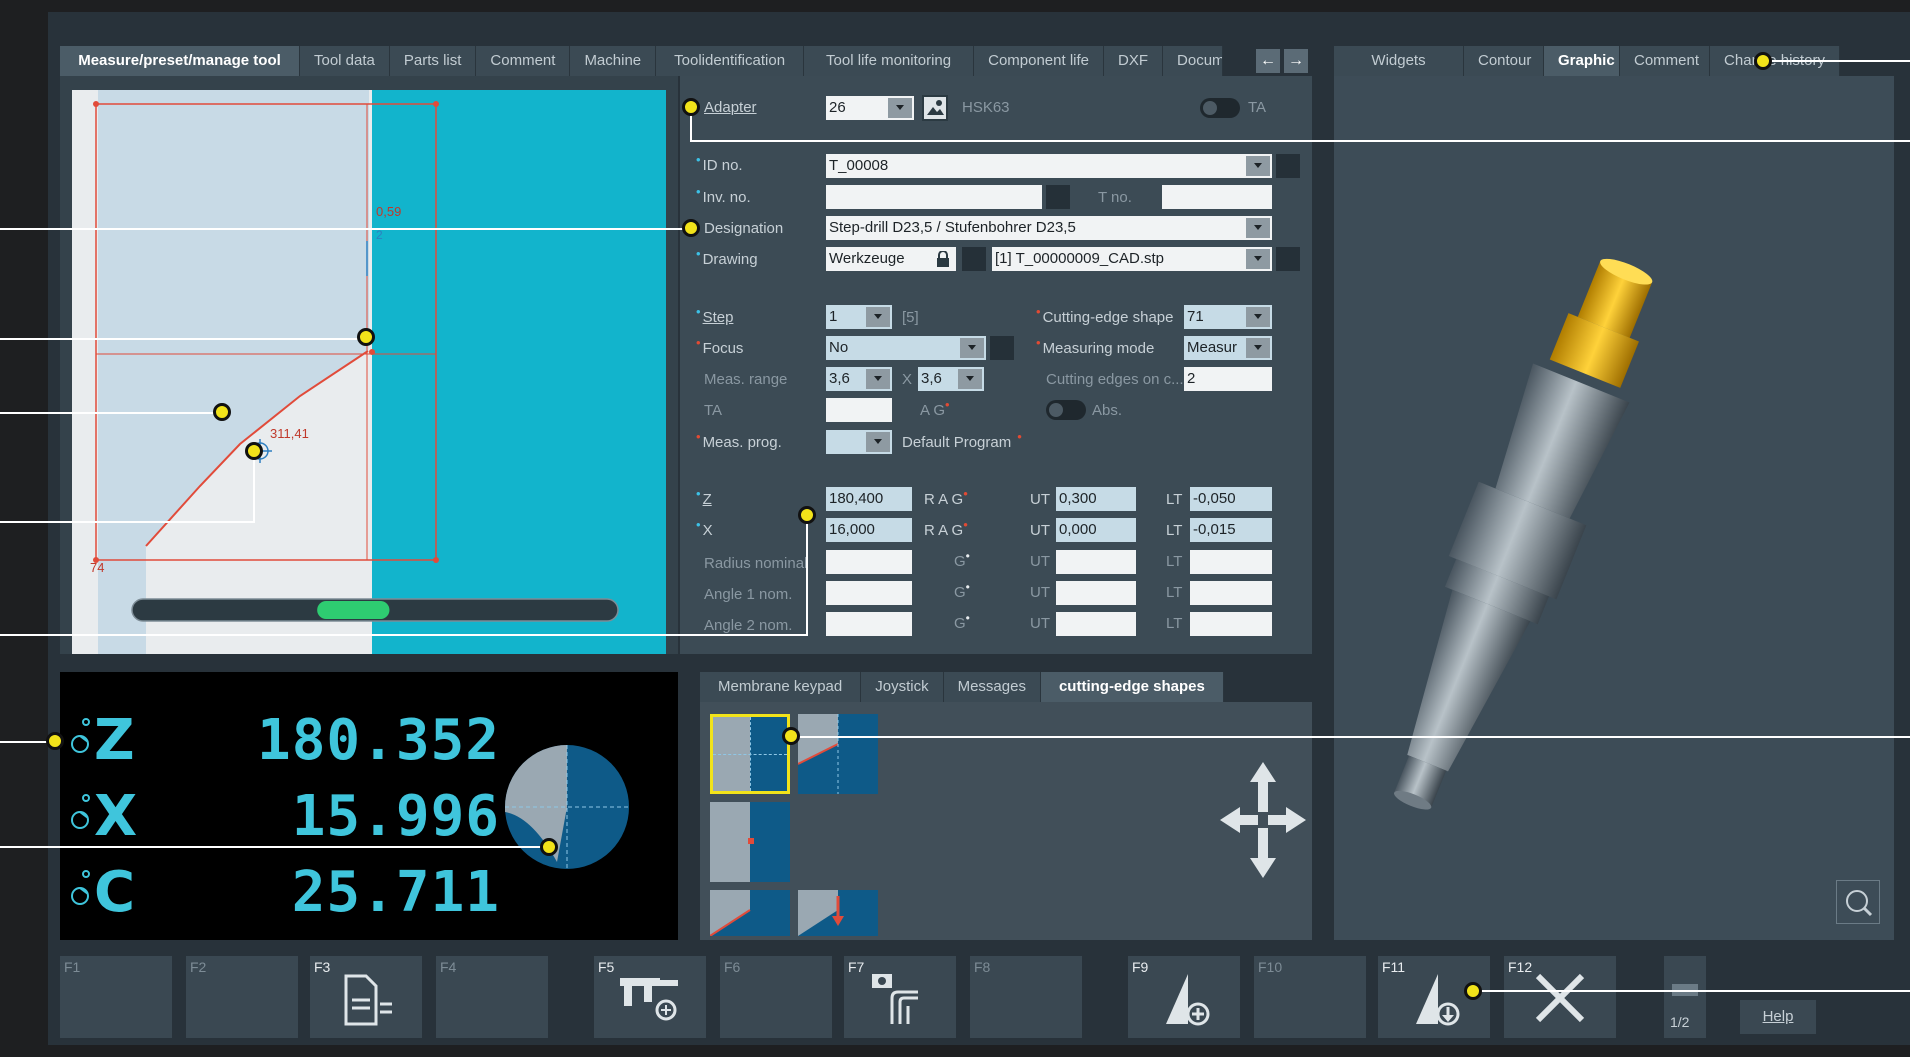  What do you see at coordinates (1263, 820) in the screenshot?
I see `move-arrows-icon` at bounding box center [1263, 820].